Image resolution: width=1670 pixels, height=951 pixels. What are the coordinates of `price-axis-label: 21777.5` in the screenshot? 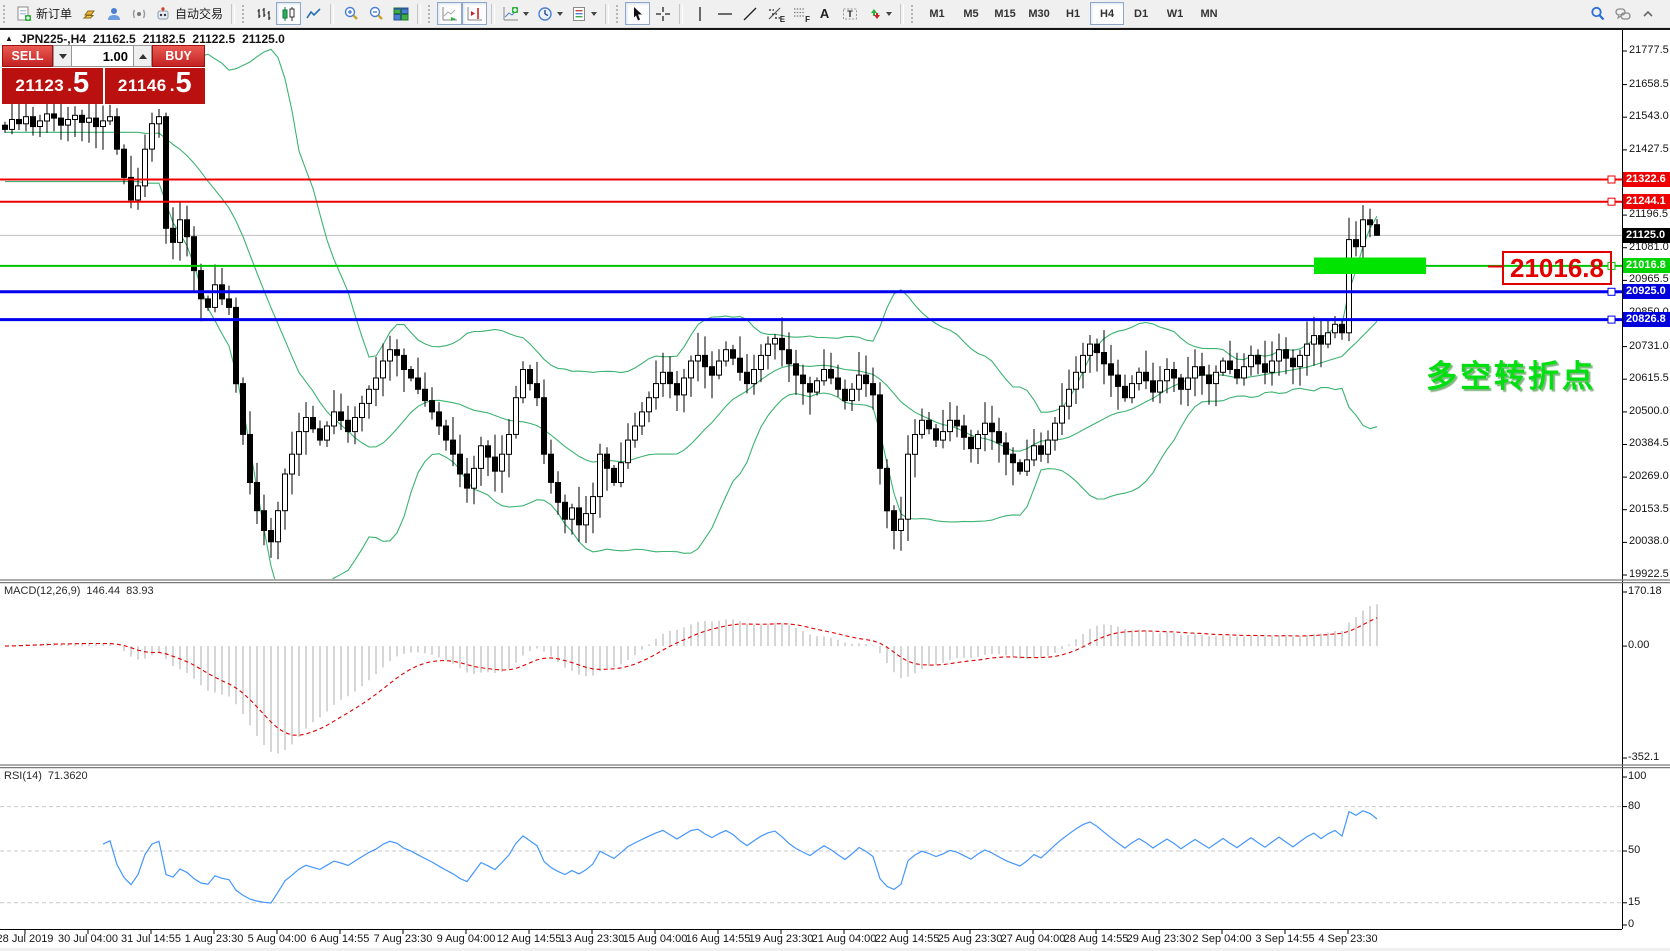 It's located at (1649, 50).